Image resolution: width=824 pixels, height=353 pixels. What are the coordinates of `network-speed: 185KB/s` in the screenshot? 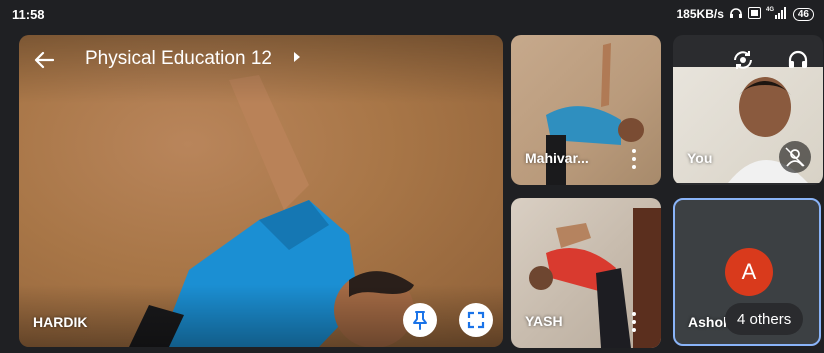 It's located at (700, 14).